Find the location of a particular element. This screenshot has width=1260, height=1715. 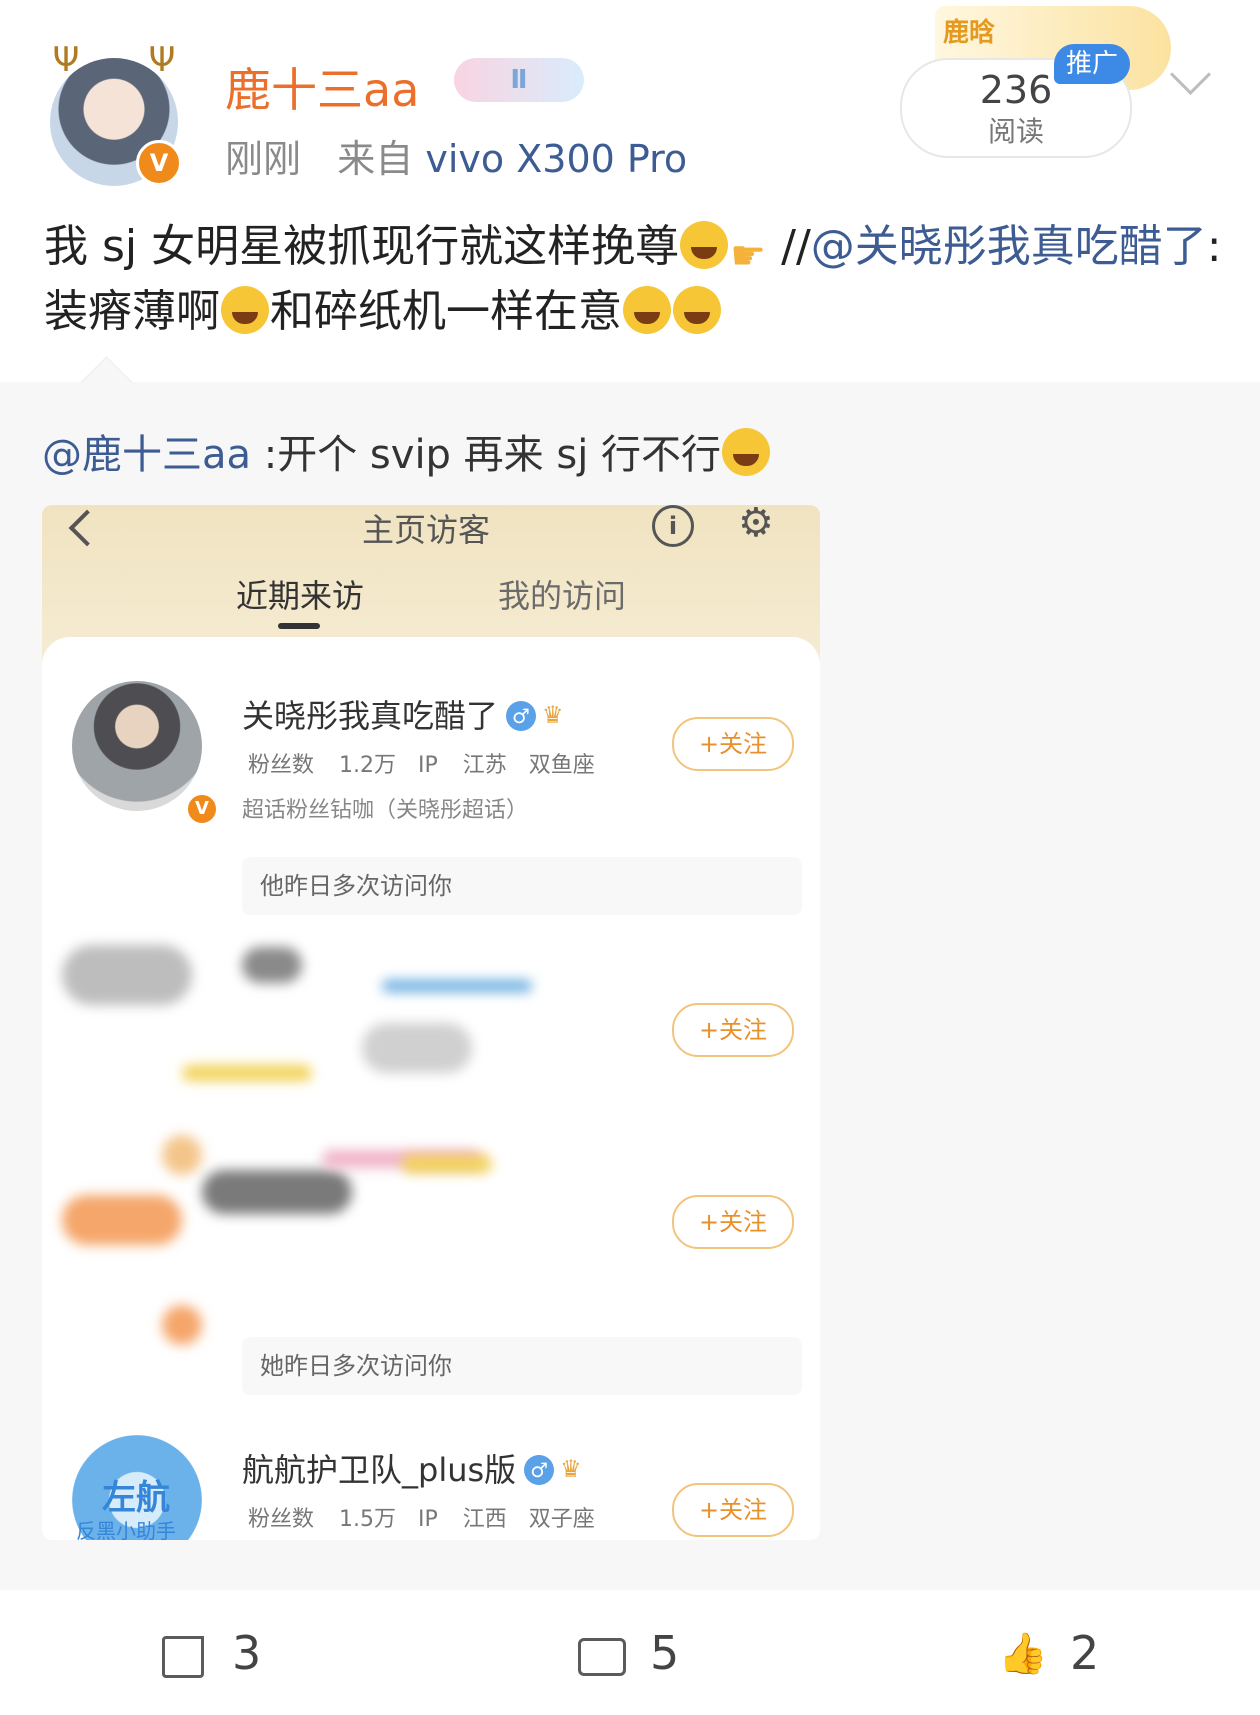

avatar-subtext: 反黑小助手 is located at coordinates (126, 1529).